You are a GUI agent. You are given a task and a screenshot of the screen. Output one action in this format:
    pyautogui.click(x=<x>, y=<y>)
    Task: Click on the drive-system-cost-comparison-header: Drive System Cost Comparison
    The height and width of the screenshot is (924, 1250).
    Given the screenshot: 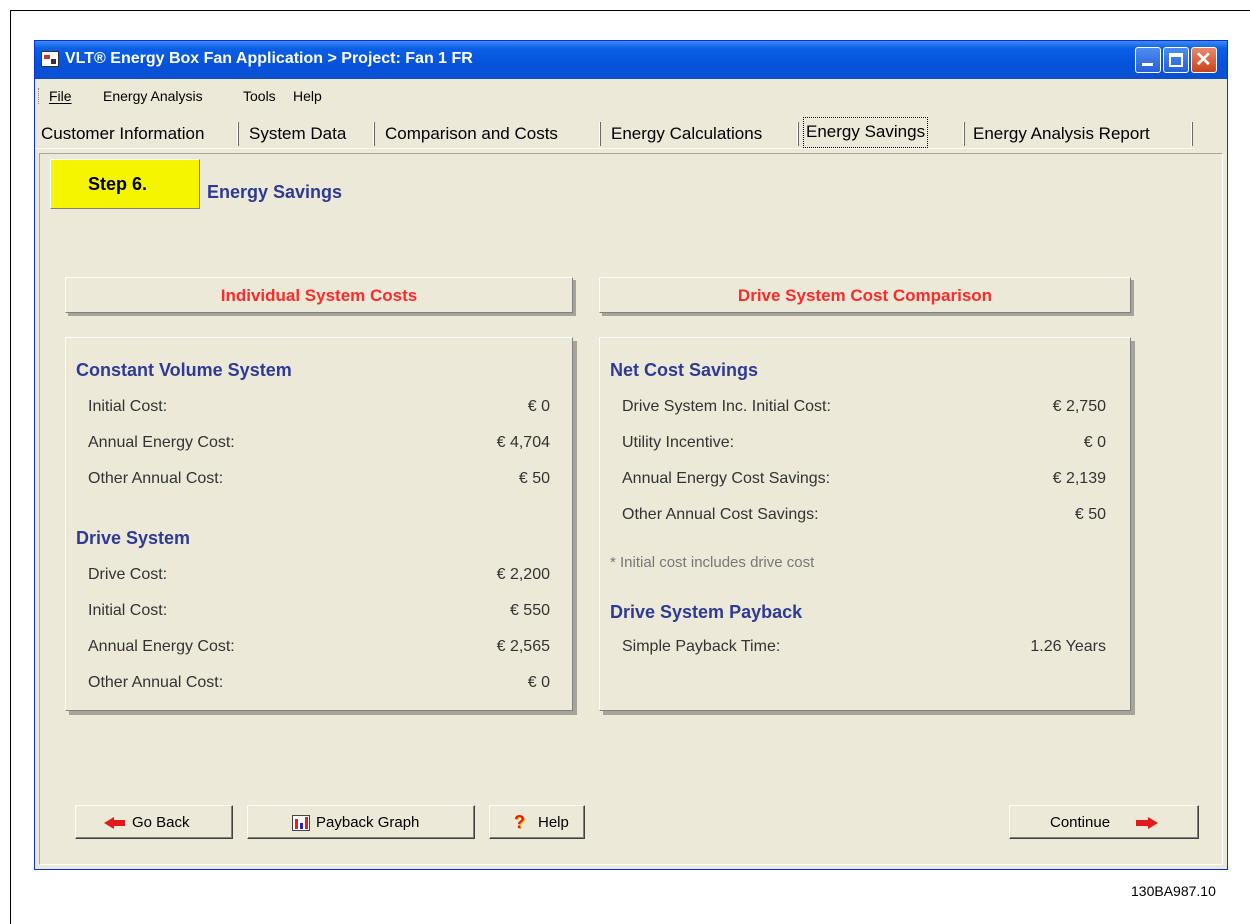 What is the action you would take?
    pyautogui.click(x=865, y=295)
    